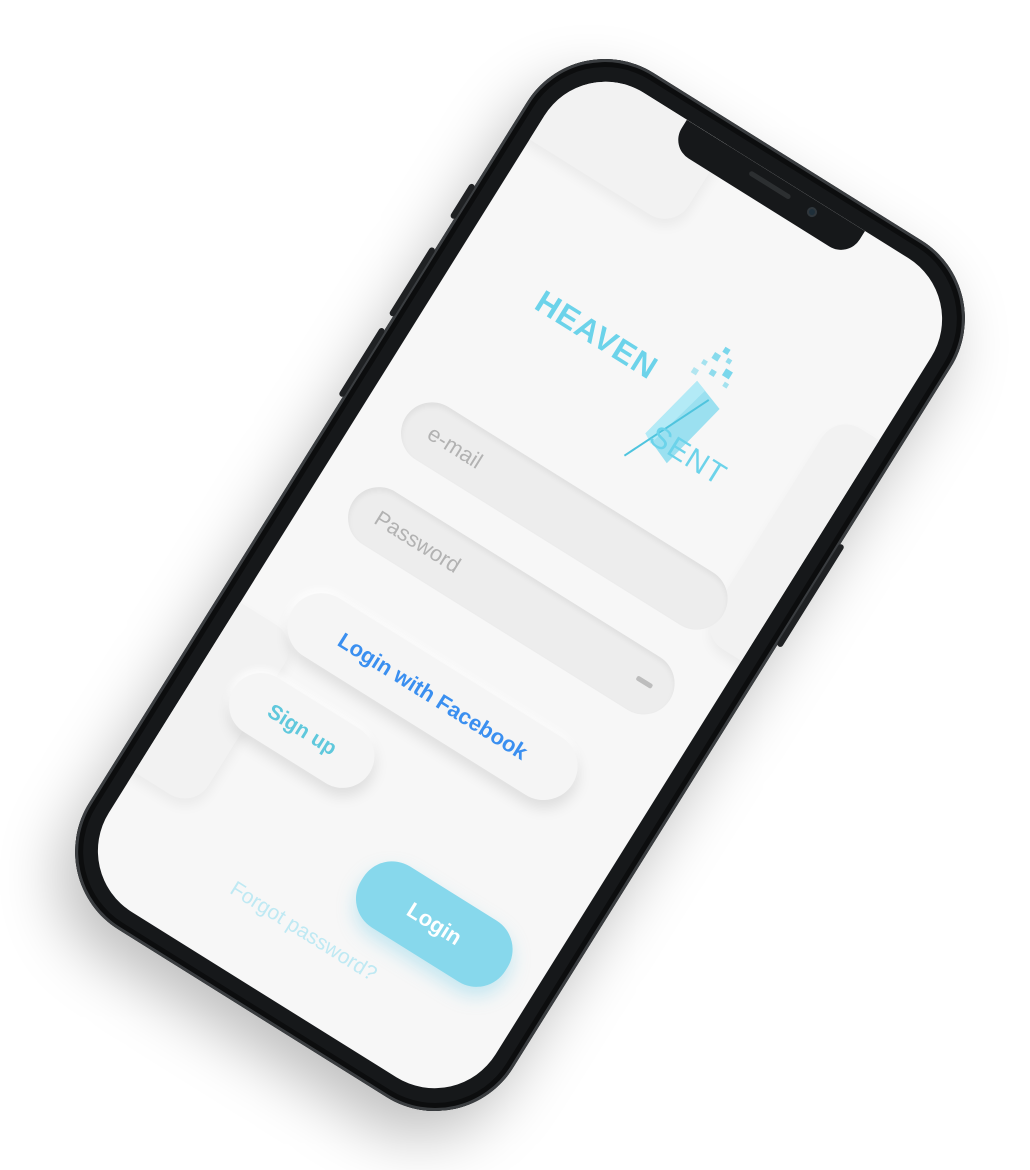 The image size is (1030, 1170). I want to click on logo-word-heaven: HEAVEN, so click(597, 335).